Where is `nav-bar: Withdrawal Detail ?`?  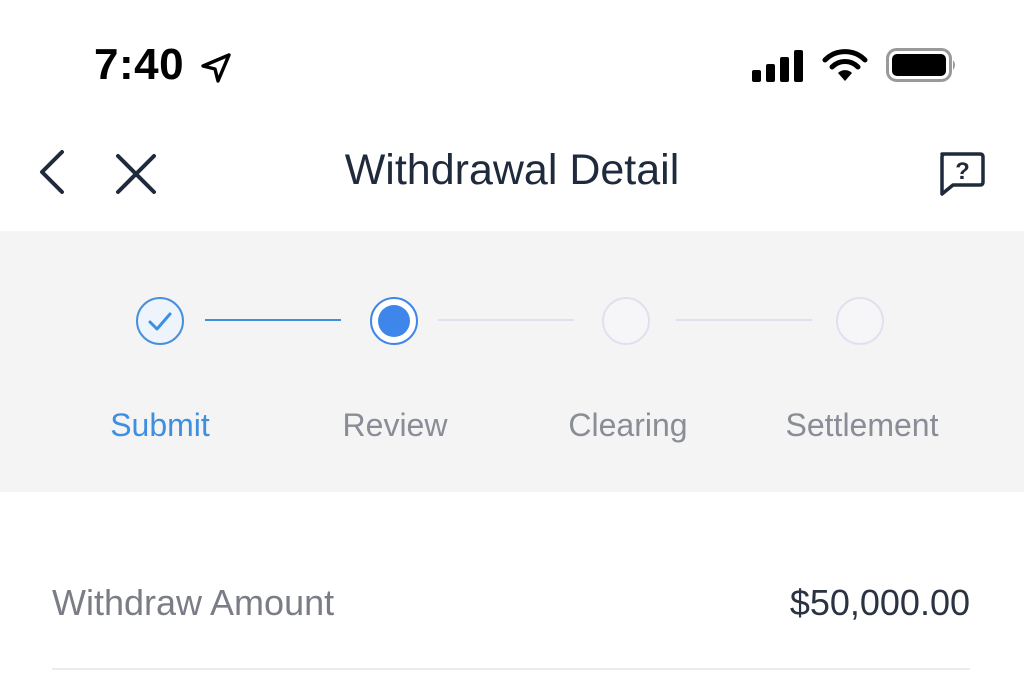 nav-bar: Withdrawal Detail ? is located at coordinates (512, 179).